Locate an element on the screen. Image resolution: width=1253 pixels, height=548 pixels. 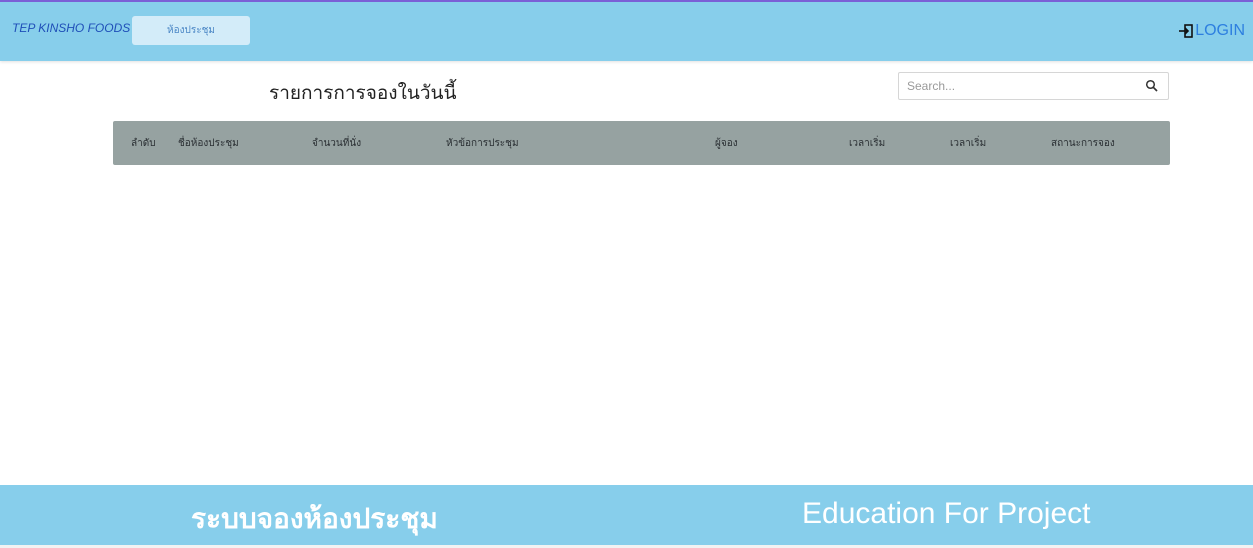
footer: ระบบจองห้องประชุม Education For Project is located at coordinates (626, 515).